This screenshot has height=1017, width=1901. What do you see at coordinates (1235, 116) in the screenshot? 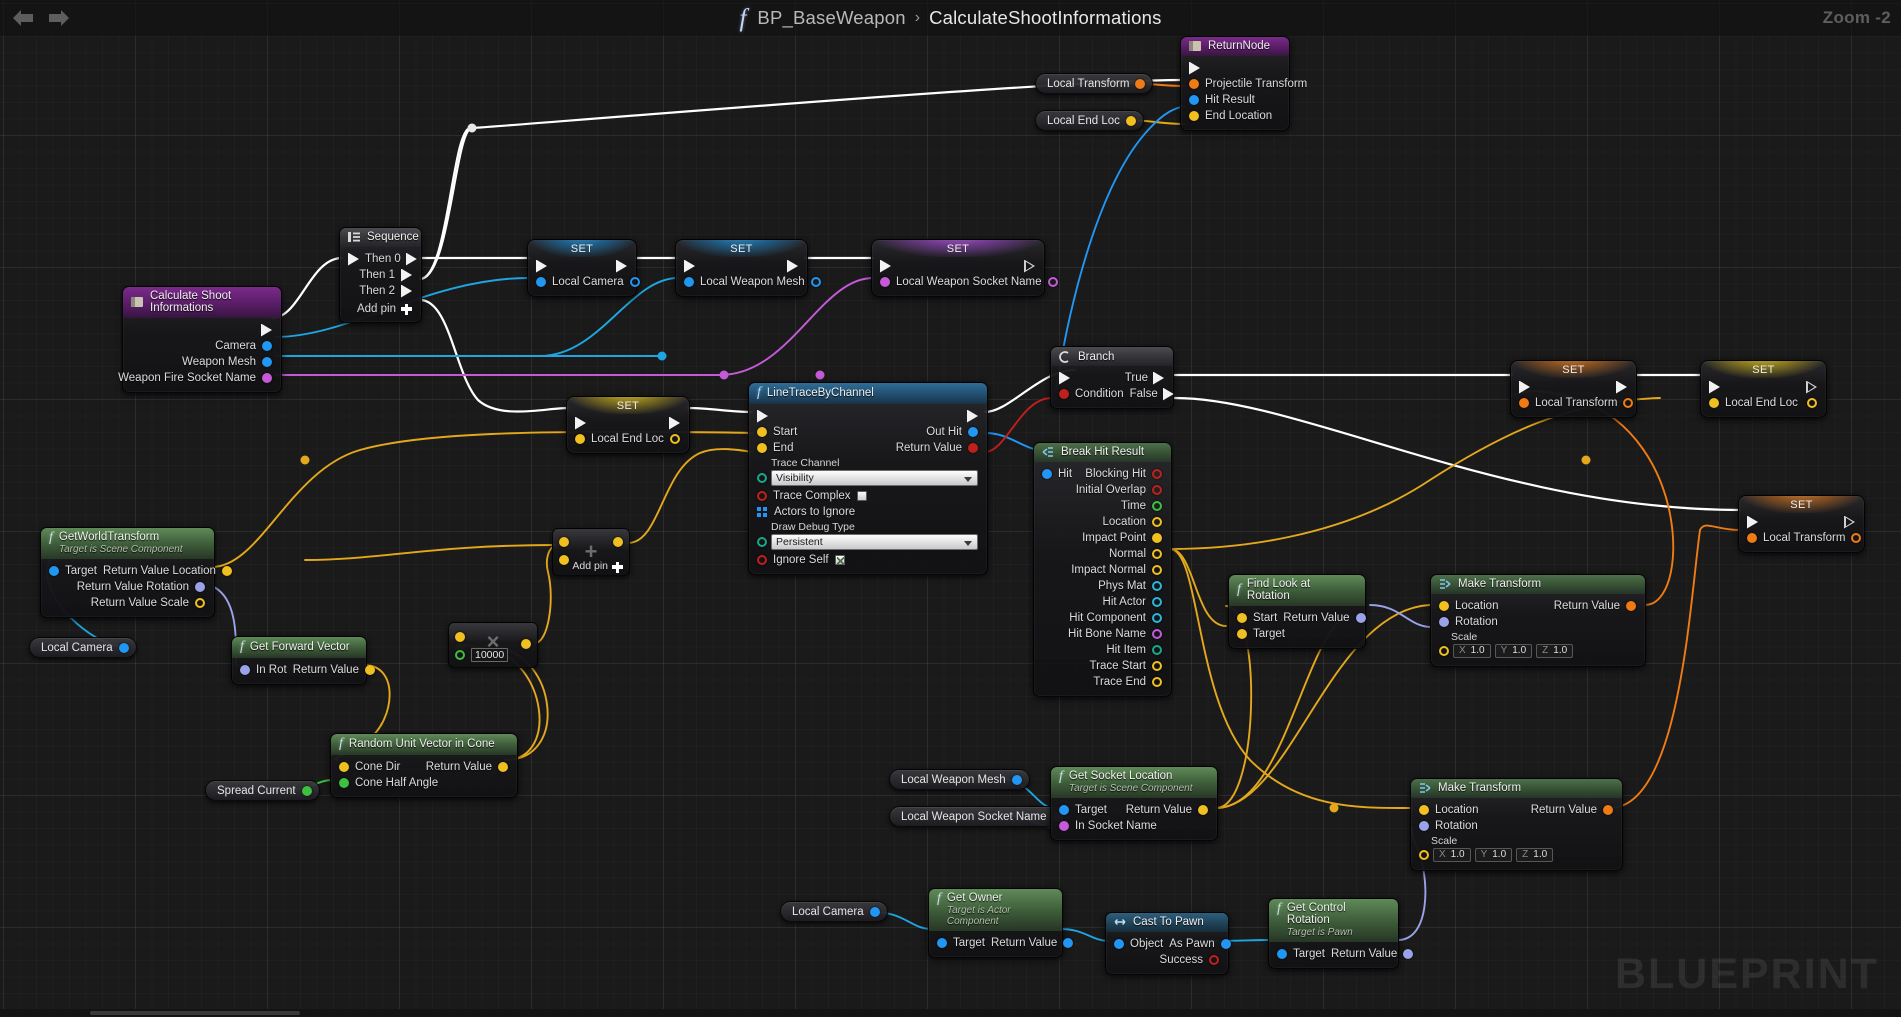
I see `pin-end-location: End Location` at bounding box center [1235, 116].